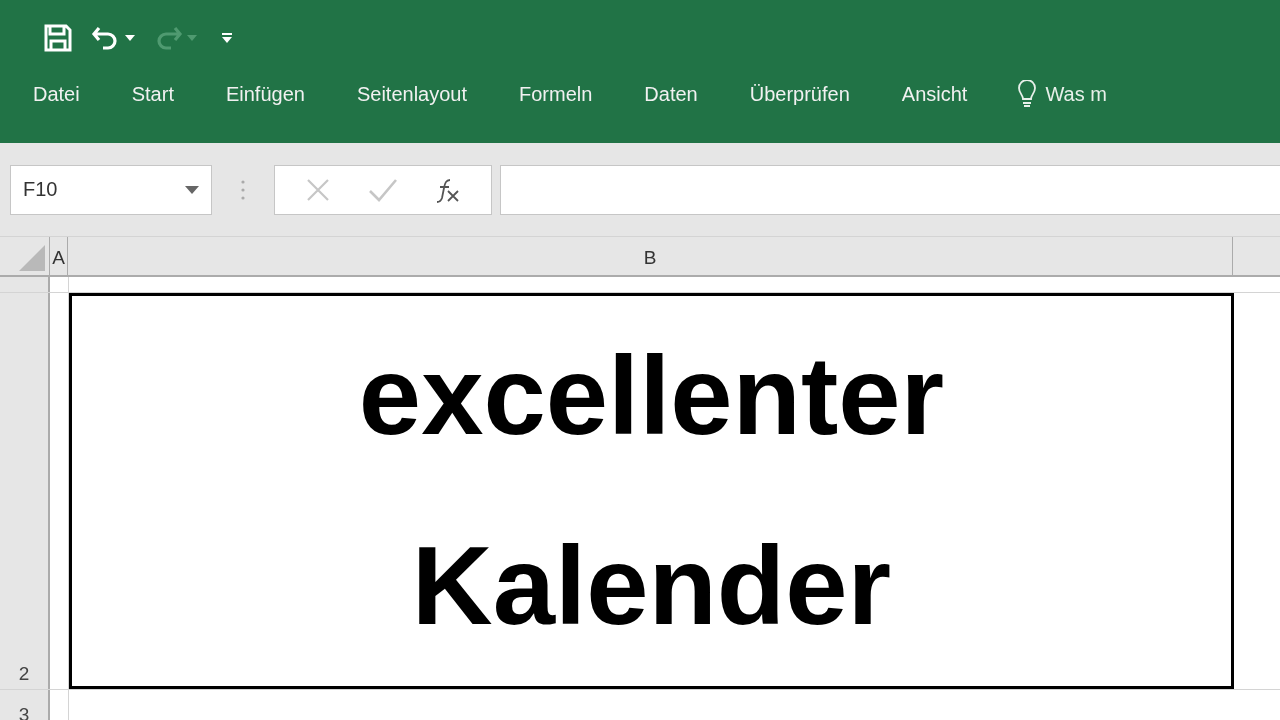  I want to click on formula-field, so click(890, 189).